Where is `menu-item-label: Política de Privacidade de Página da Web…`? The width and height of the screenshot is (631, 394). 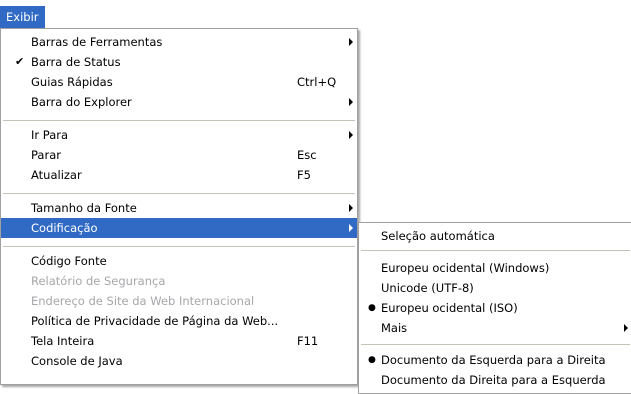 menu-item-label: Política de Privacidade de Página da Web… is located at coordinates (155, 321).